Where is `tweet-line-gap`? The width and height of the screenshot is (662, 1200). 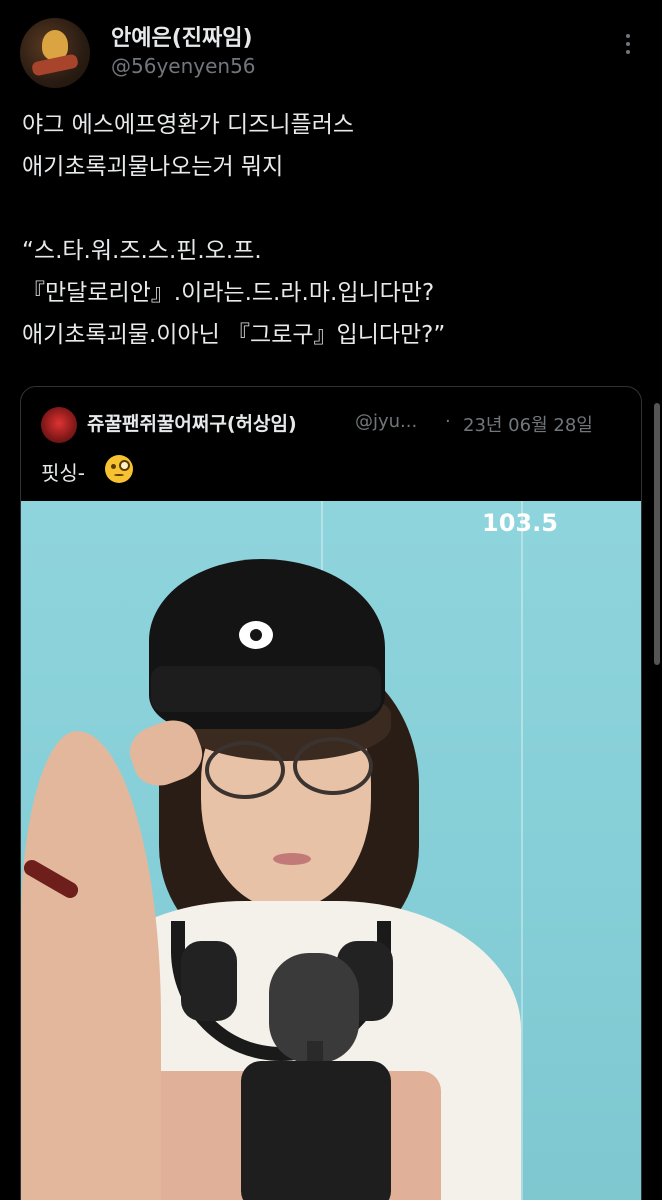
tweet-line-gap is located at coordinates (332, 209).